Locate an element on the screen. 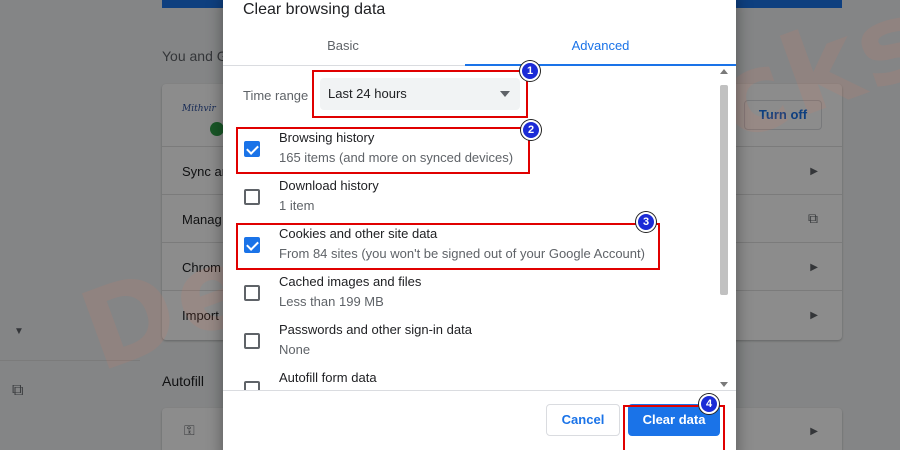  dialog-title: Clear browsing data is located at coordinates (314, 9).